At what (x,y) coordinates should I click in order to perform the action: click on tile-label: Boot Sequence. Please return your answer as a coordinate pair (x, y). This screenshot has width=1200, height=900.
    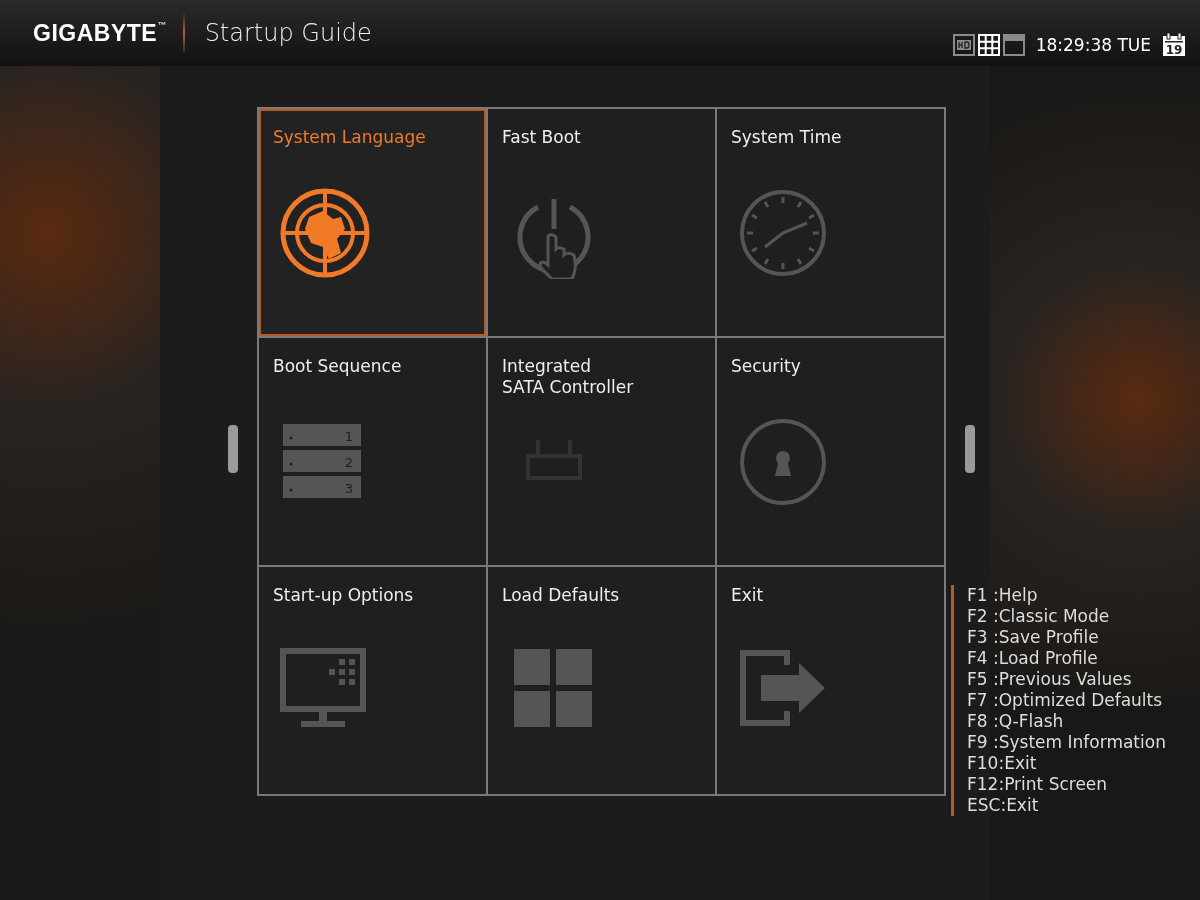
    Looking at the image, I should click on (337, 366).